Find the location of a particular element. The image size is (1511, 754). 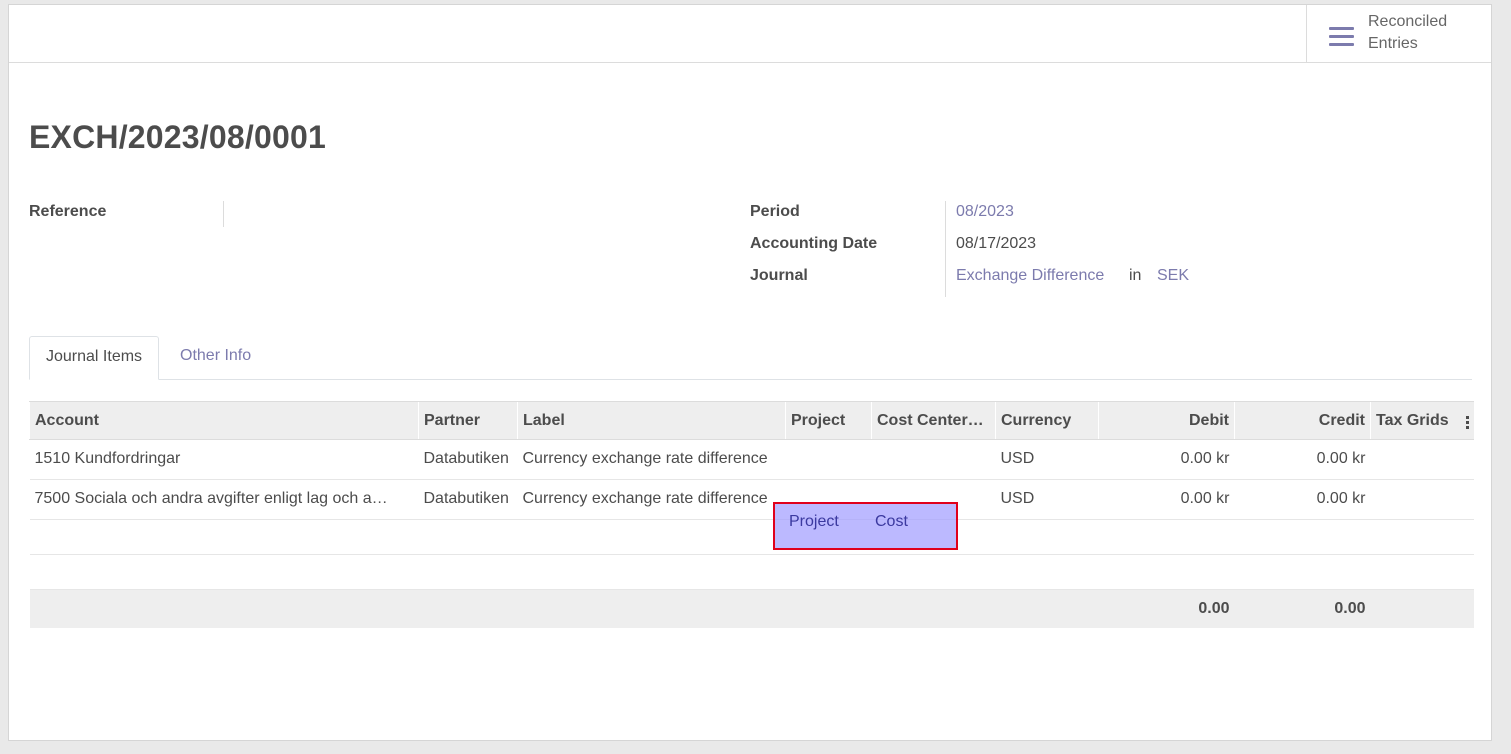

totals-row: 0.00 0.00 is located at coordinates (751, 608).